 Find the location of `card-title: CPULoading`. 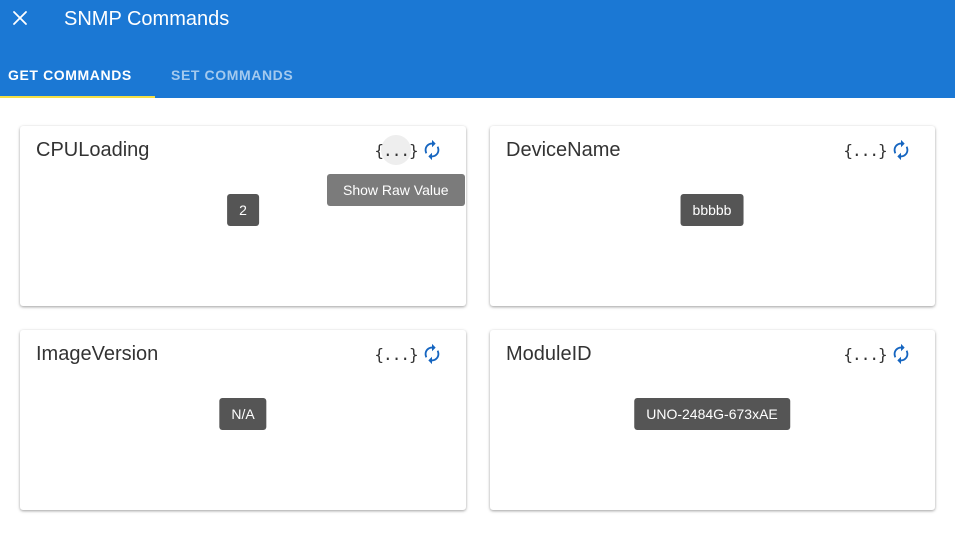

card-title: CPULoading is located at coordinates (93, 150).